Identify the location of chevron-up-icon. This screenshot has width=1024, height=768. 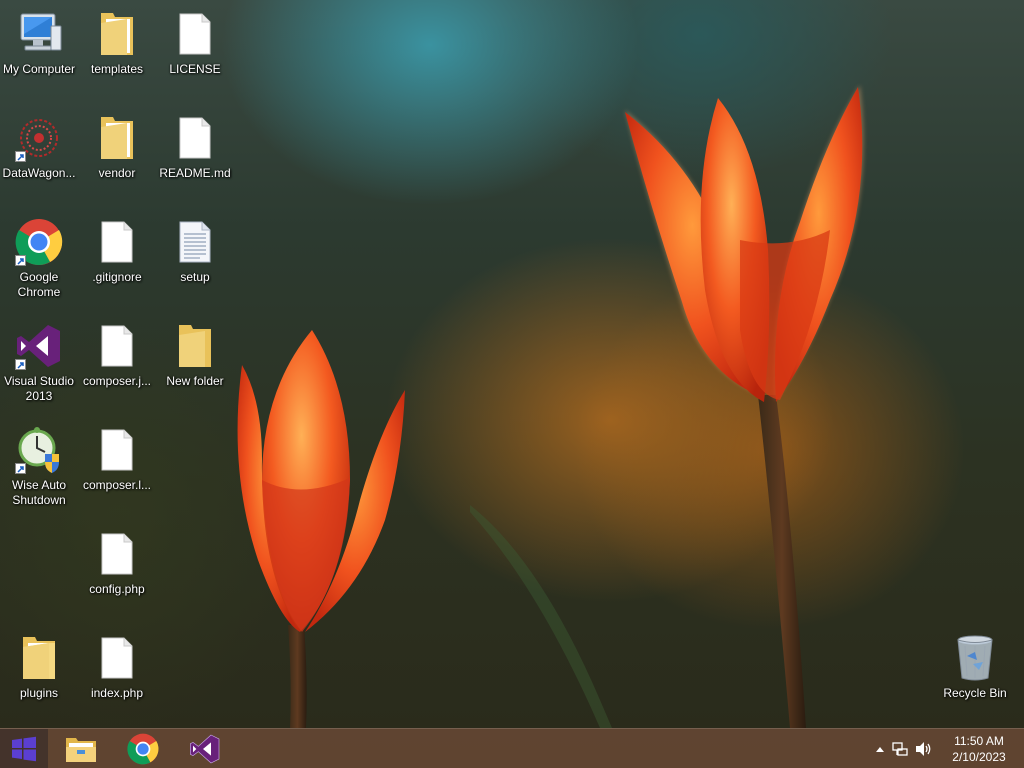
(880, 749).